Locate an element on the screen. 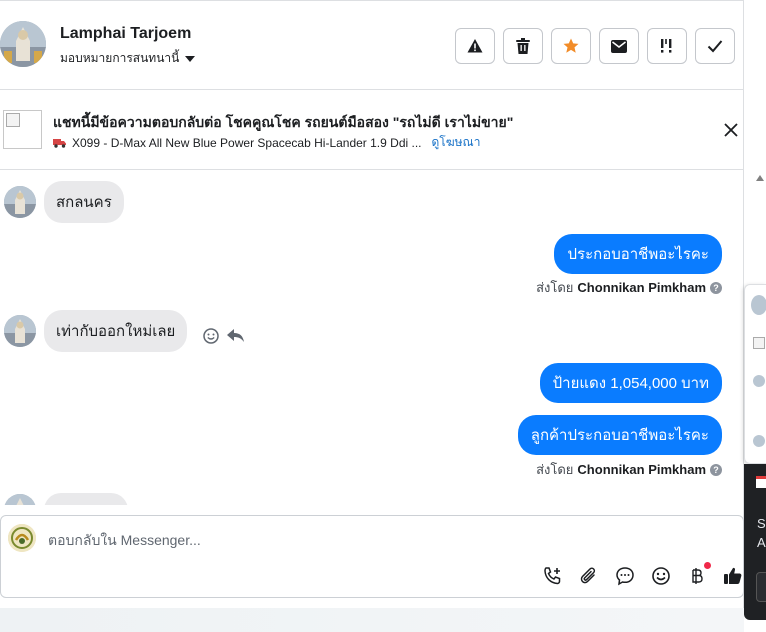 The image size is (766, 632). incoming-message-row: สกลนคร is located at coordinates (64, 202).